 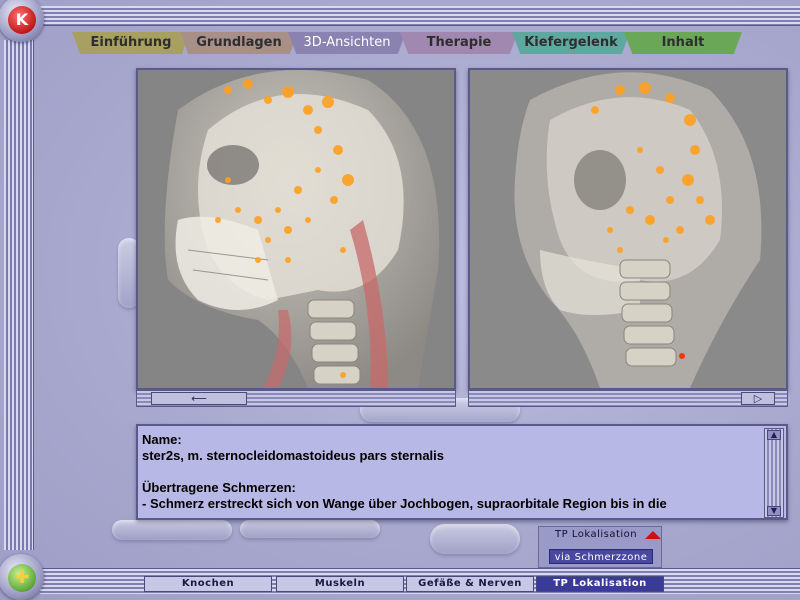 What do you see at coordinates (600, 547) in the screenshot?
I see `tp-lokalisation-menu: TP Lokalisation via Schmerzzone` at bounding box center [600, 547].